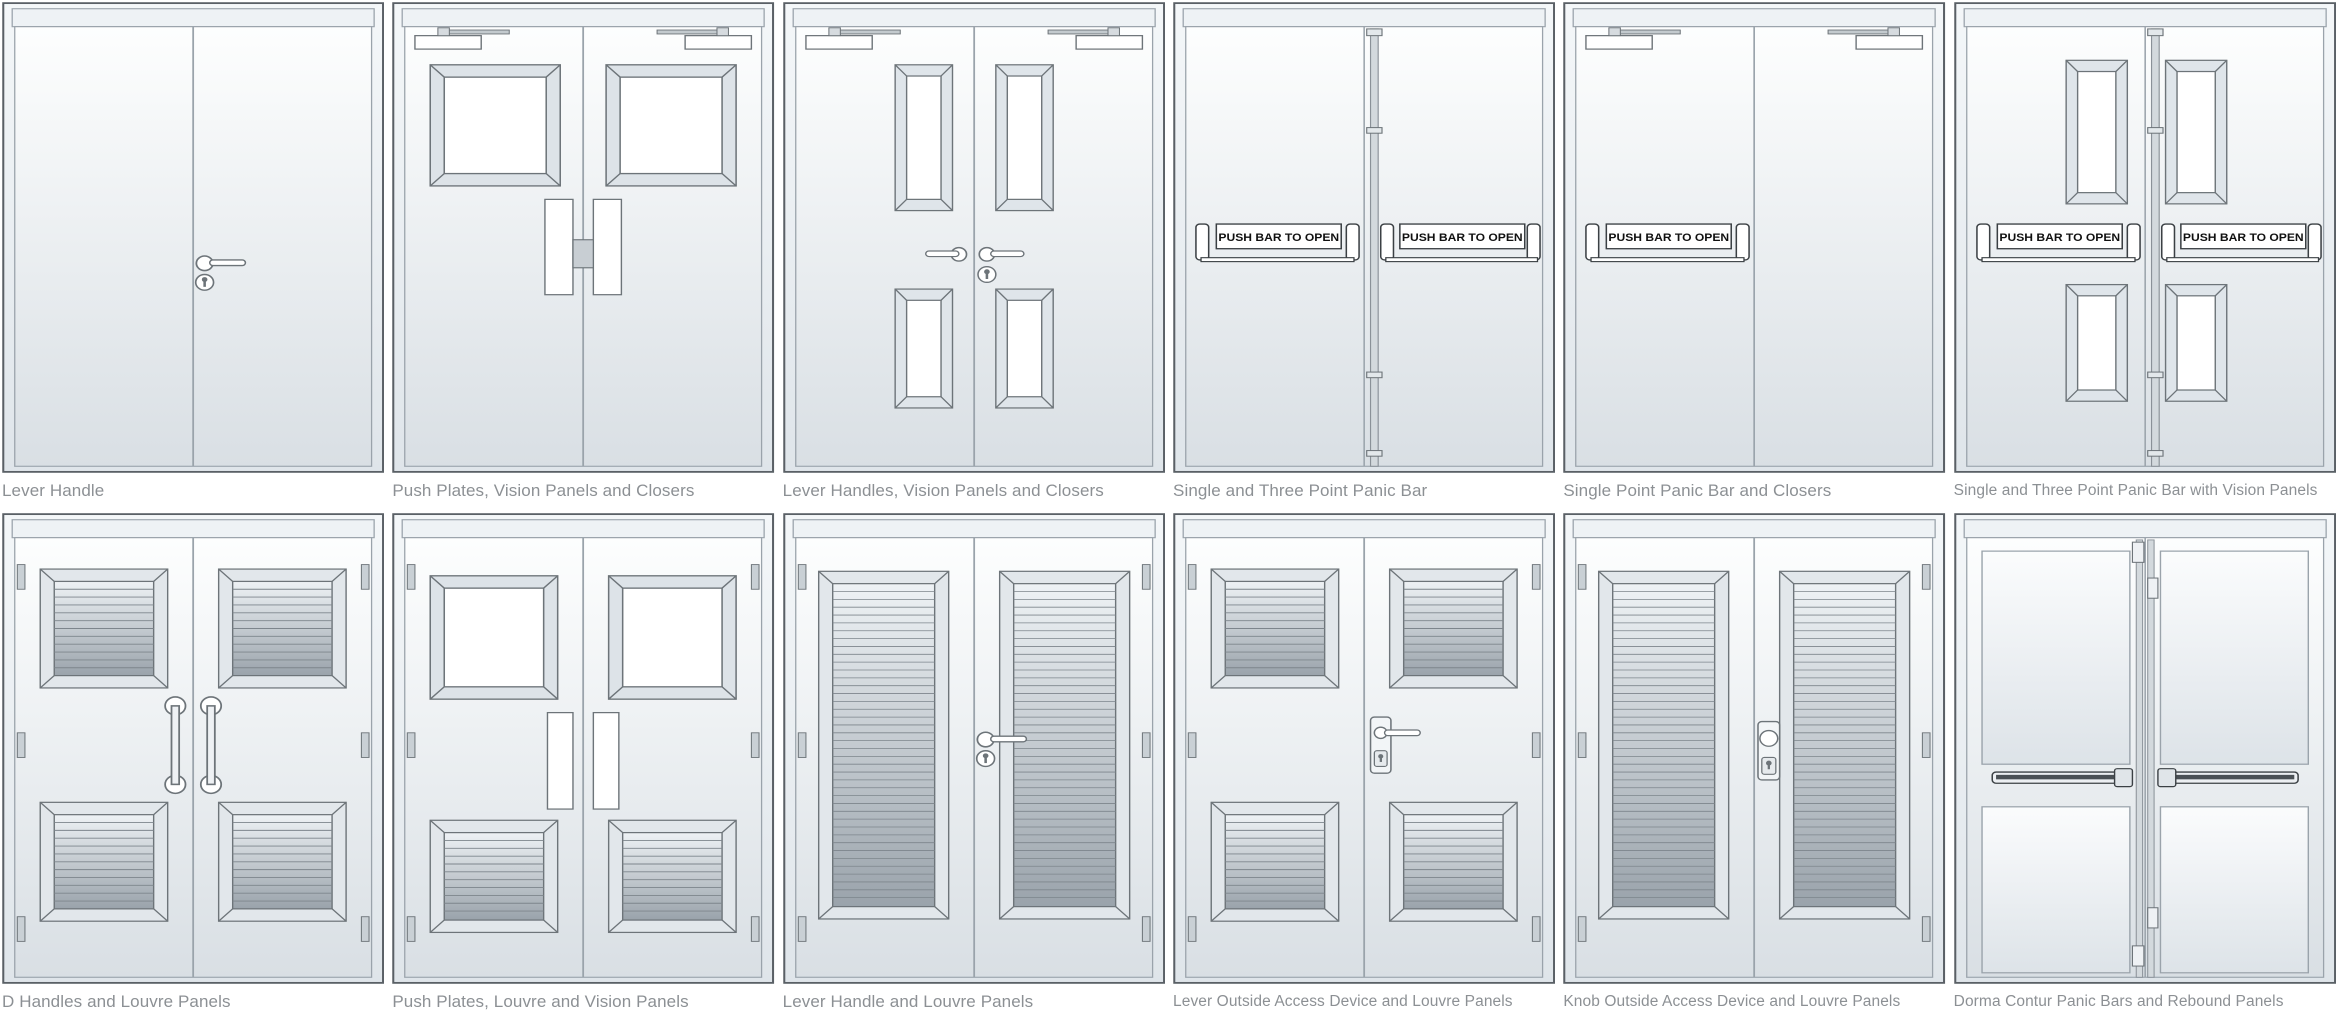 The height and width of the screenshot is (1020, 2338). I want to click on figure-cell-1: Lever Handle, so click(193, 255).